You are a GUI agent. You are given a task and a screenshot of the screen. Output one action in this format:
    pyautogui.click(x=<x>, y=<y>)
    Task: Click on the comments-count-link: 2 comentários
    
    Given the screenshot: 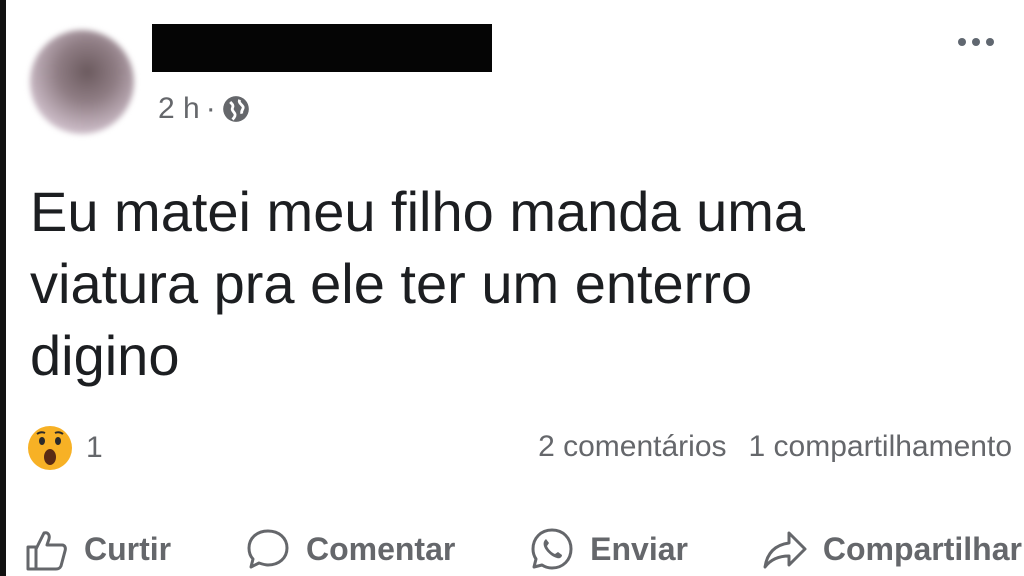 What is the action you would take?
    pyautogui.click(x=632, y=447)
    